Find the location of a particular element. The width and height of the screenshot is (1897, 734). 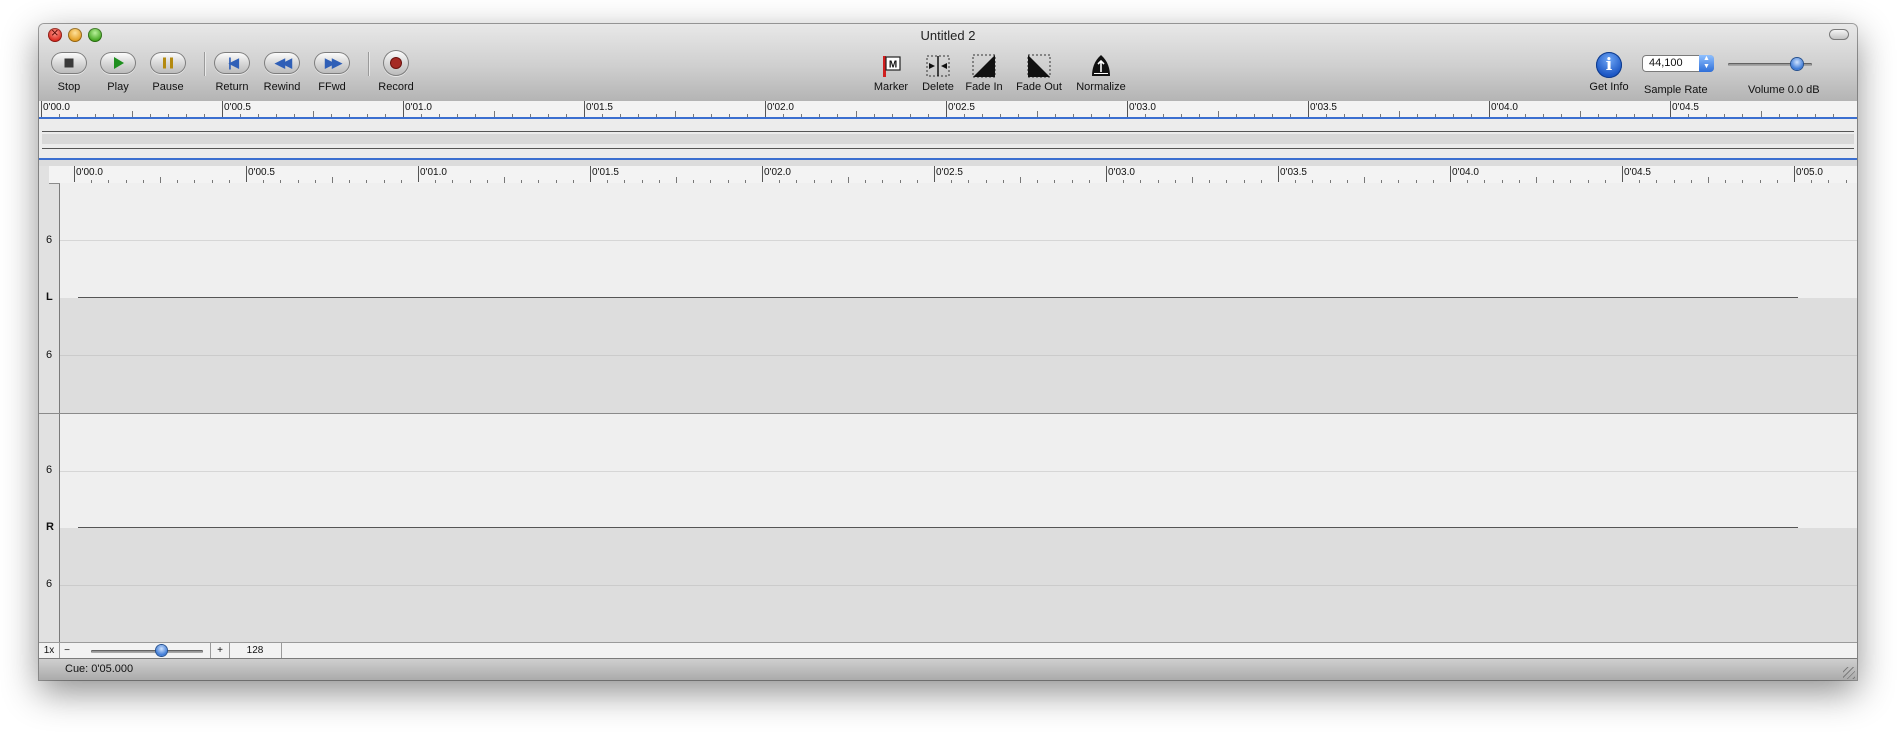

return-icon: |◀ is located at coordinates (233, 62).